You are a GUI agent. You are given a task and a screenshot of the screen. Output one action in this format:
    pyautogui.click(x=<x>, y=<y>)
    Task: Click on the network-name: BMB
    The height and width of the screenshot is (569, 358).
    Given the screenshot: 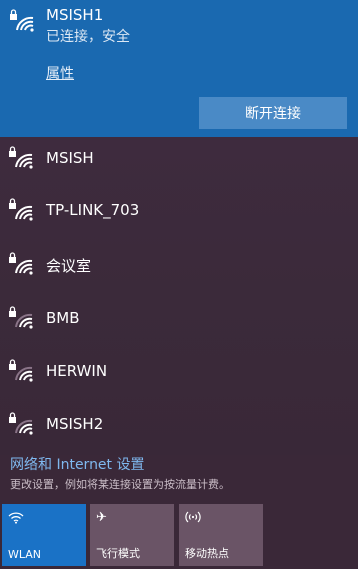 What is the action you would take?
    pyautogui.click(x=63, y=318)
    